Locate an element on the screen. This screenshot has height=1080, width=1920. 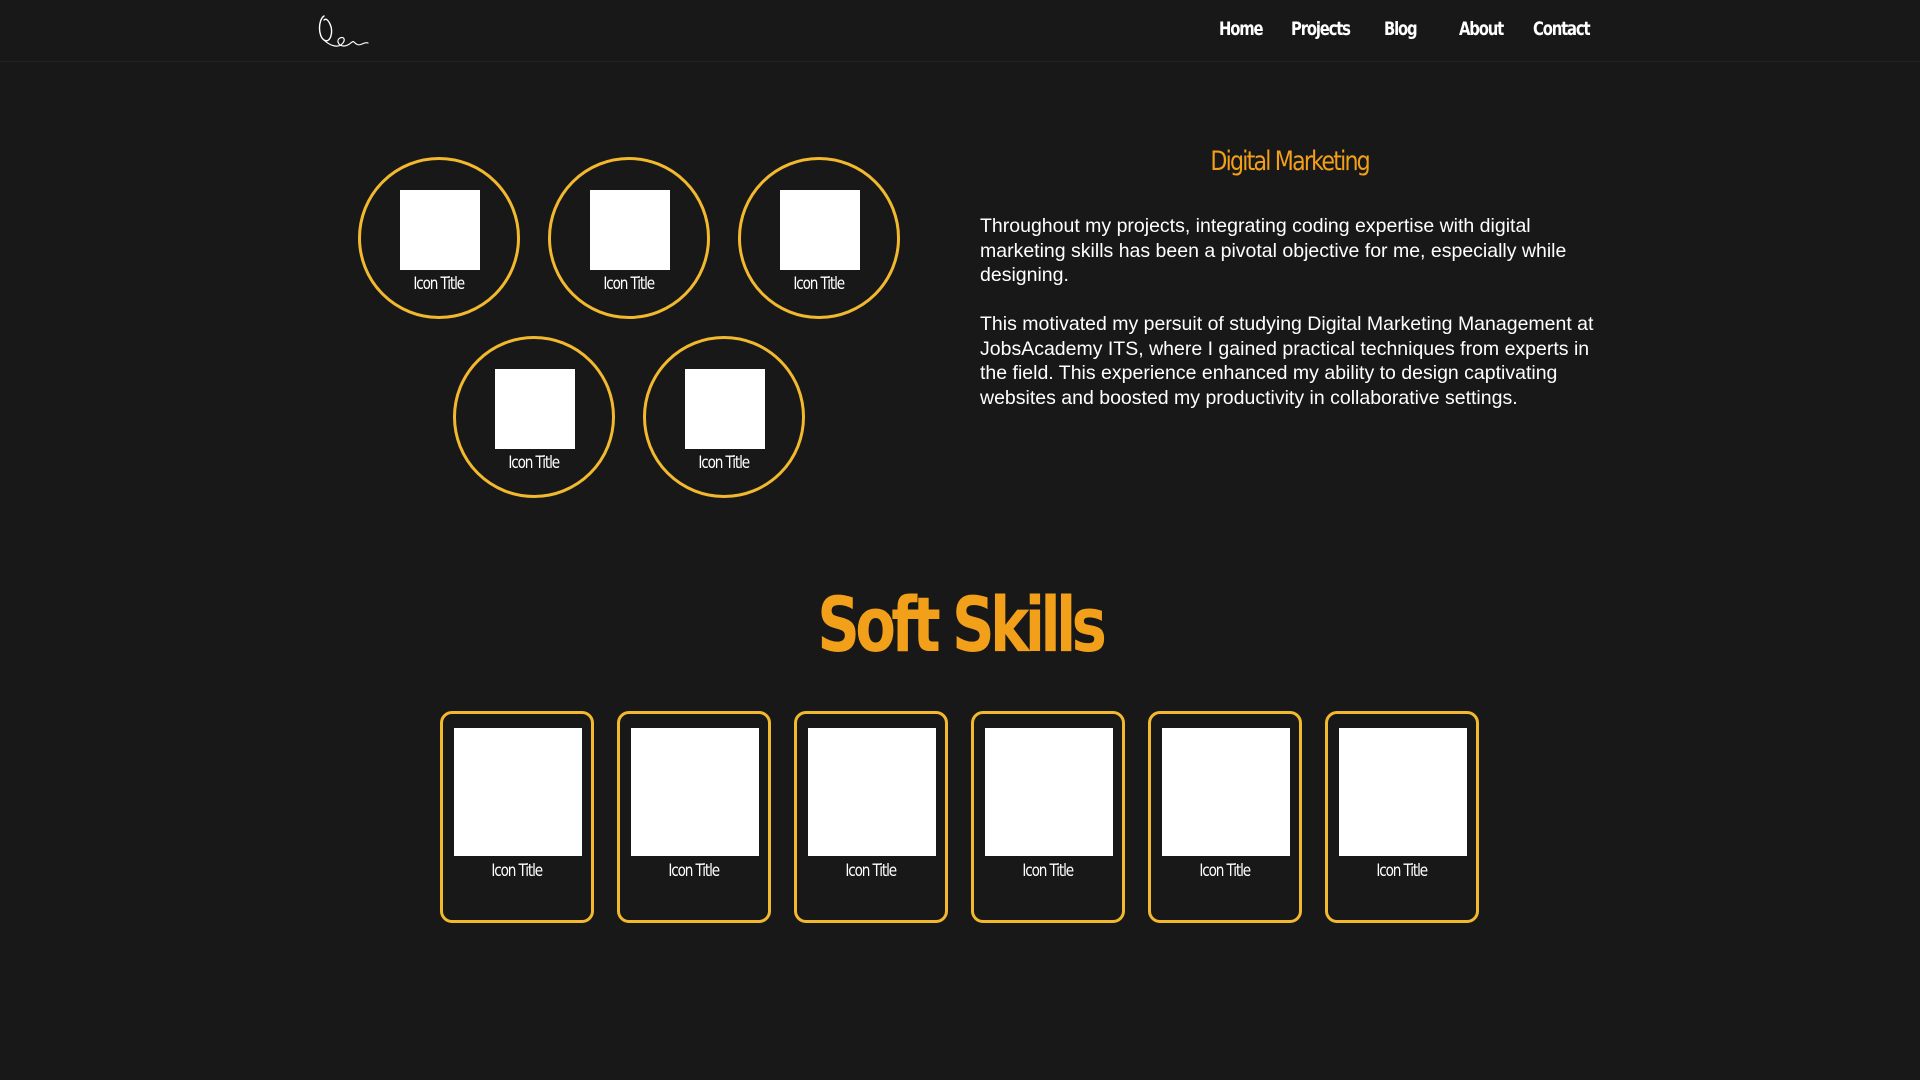
nav-link-about: About is located at coordinates (1481, 29).